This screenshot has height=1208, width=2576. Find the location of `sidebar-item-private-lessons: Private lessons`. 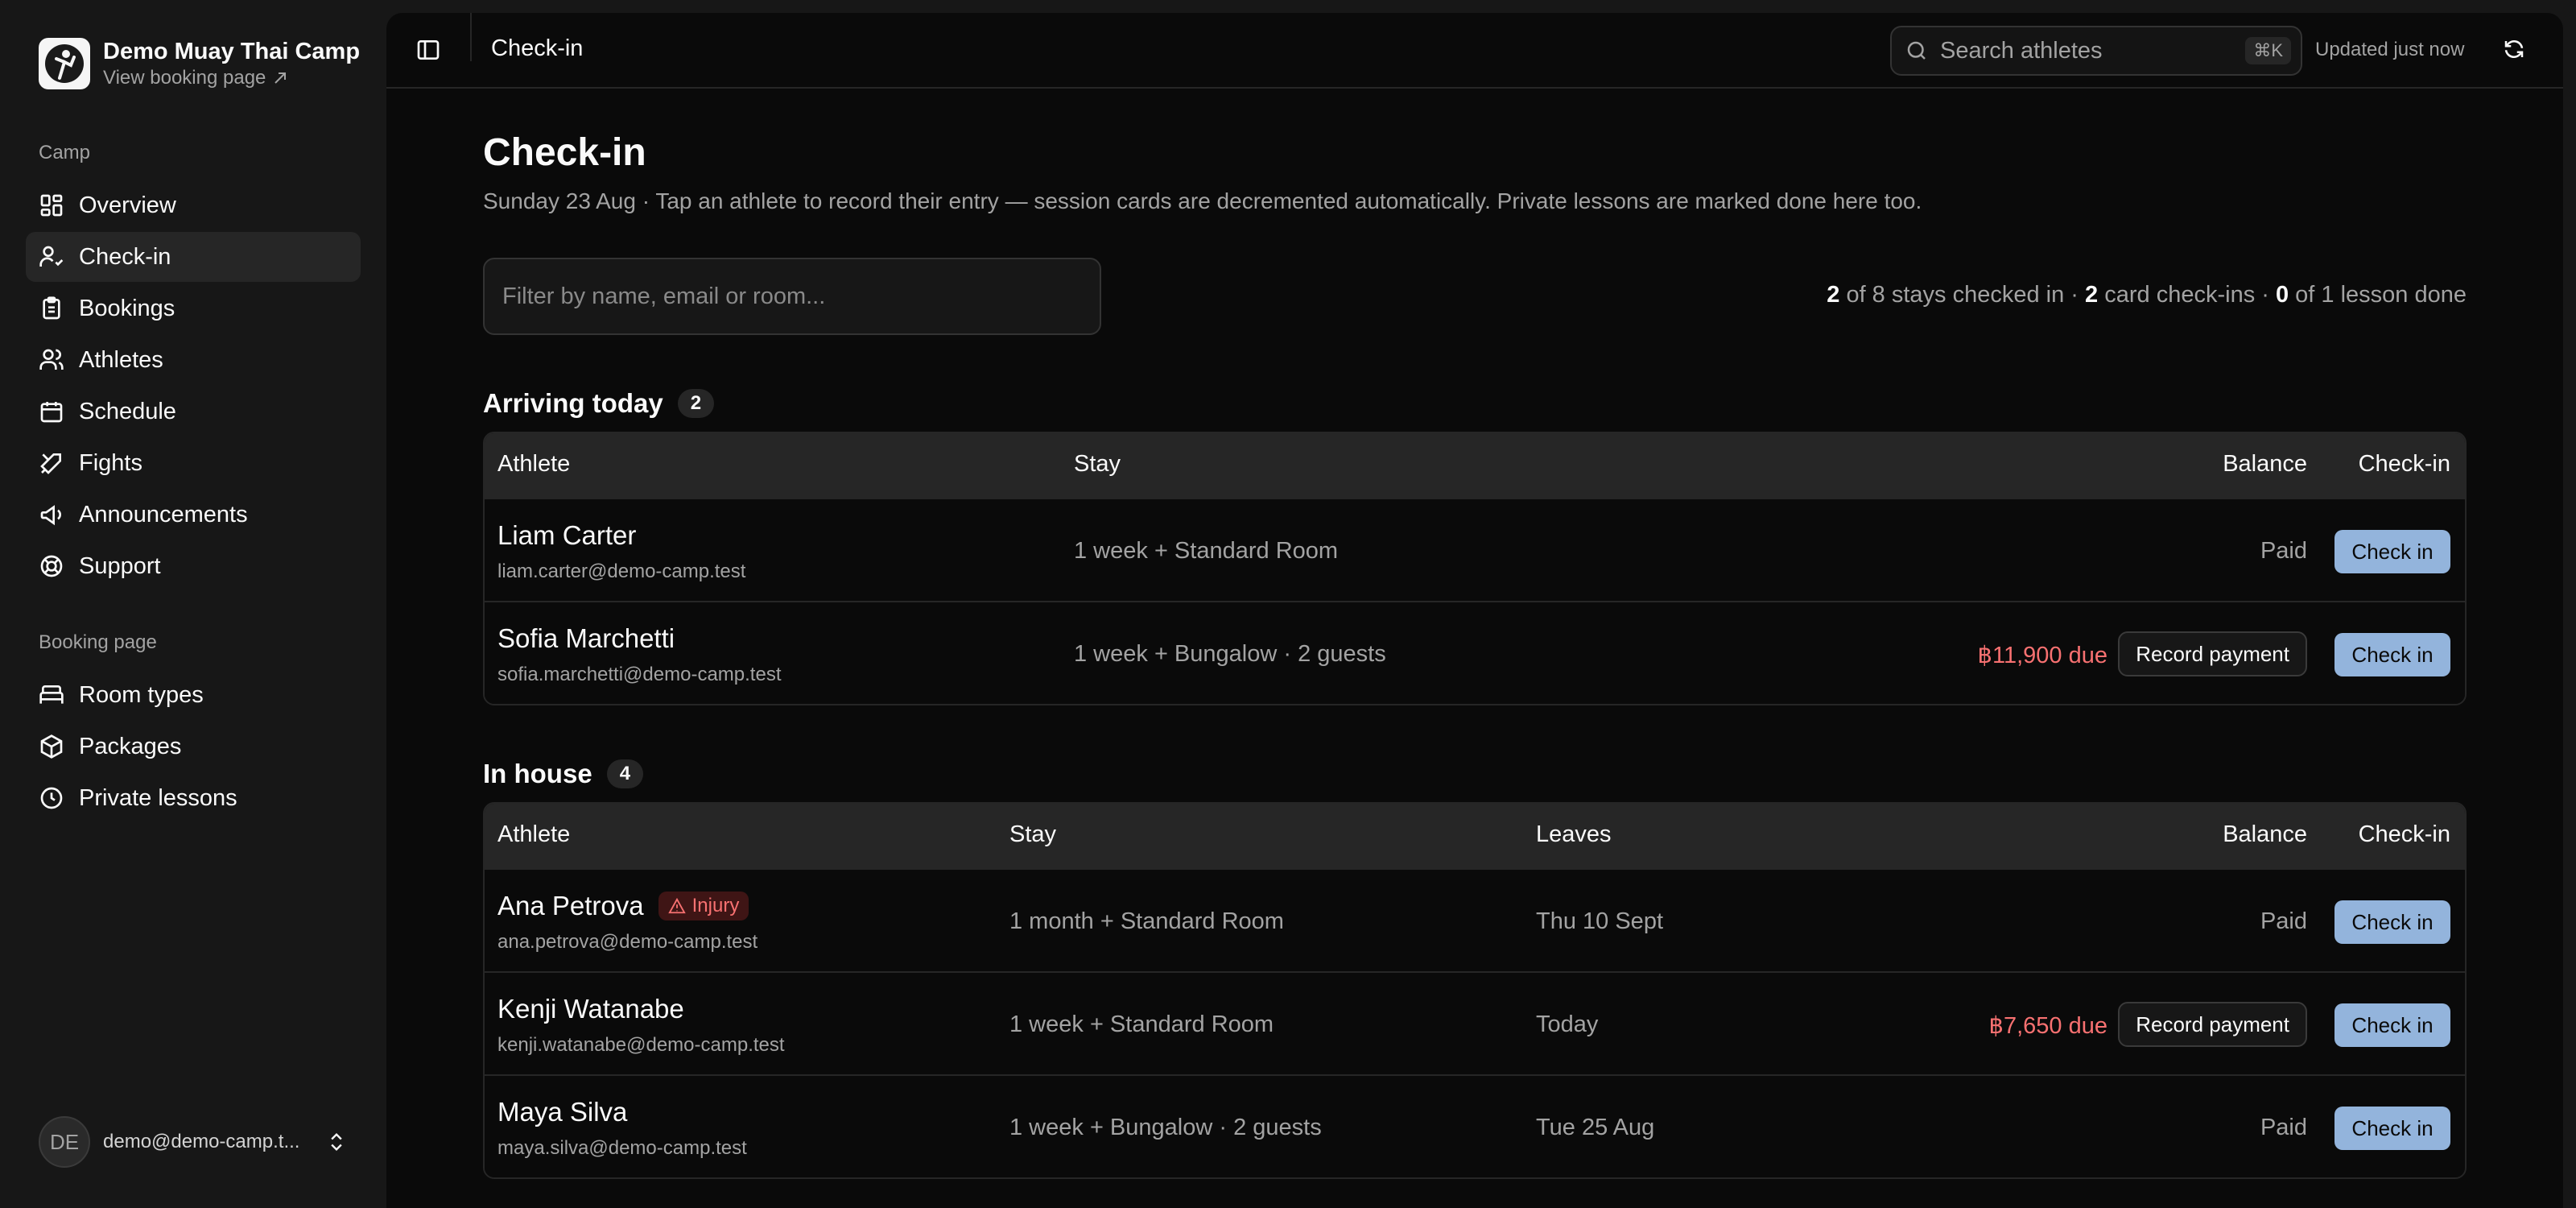

sidebar-item-private-lessons: Private lessons is located at coordinates (193, 798).